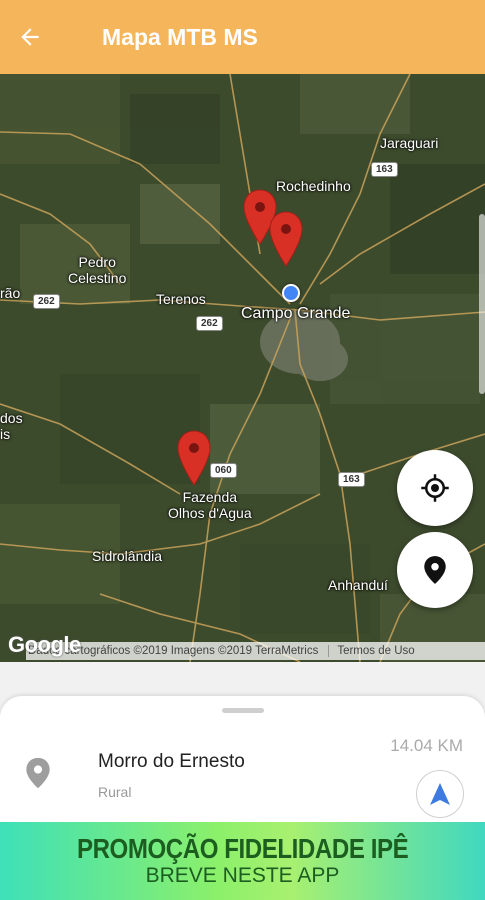  Describe the element at coordinates (44, 644) in the screenshot. I see `google-logo: Google` at that location.